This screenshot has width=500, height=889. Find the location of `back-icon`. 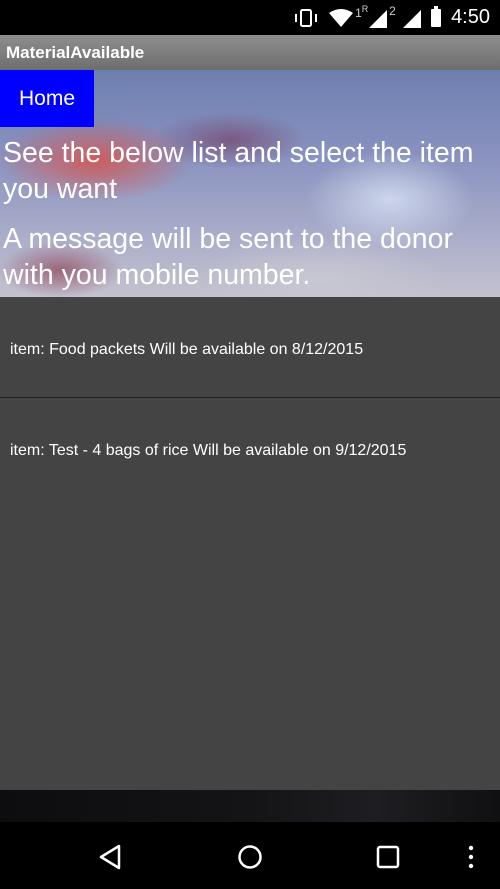

back-icon is located at coordinates (110, 857).